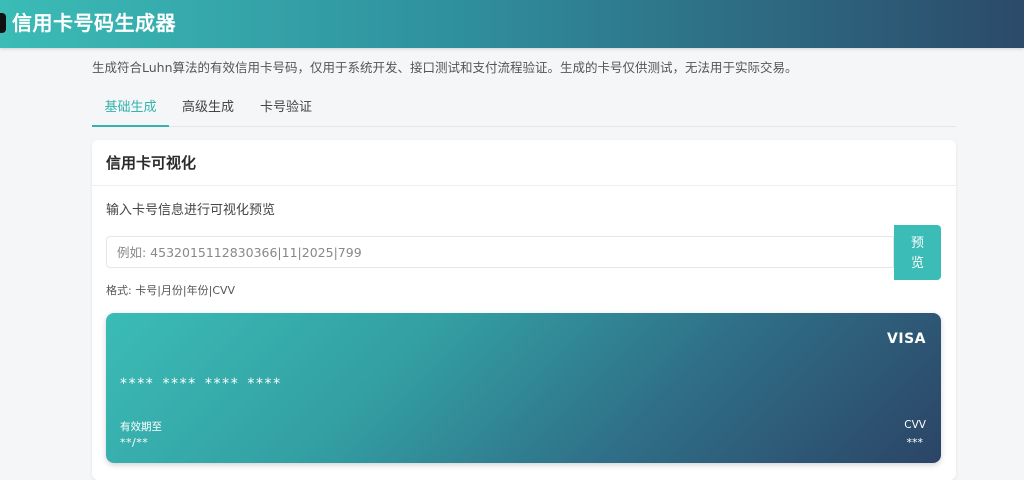 The width and height of the screenshot is (1024, 480). Describe the element at coordinates (3, 23) in the screenshot. I see `logo-icon` at that location.